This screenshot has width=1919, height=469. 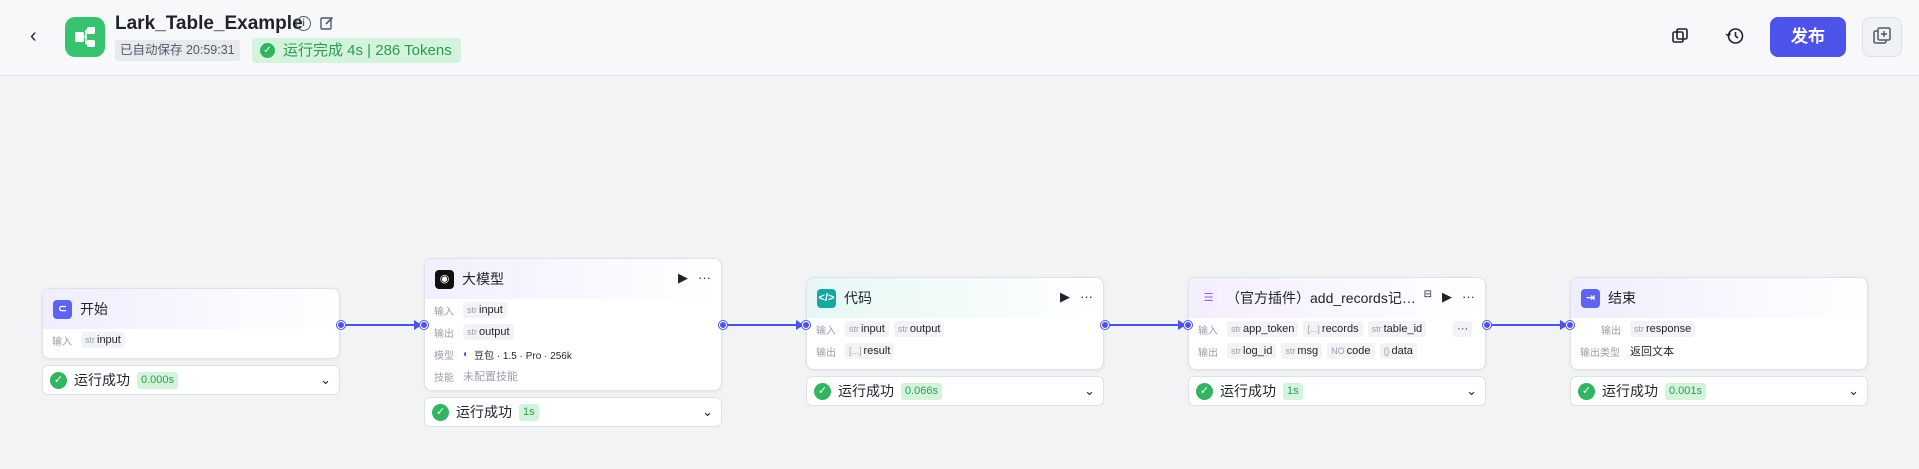 I want to click on run-status-badge: ✓ 运行完成 4s | 286 Tokens, so click(x=356, y=50).